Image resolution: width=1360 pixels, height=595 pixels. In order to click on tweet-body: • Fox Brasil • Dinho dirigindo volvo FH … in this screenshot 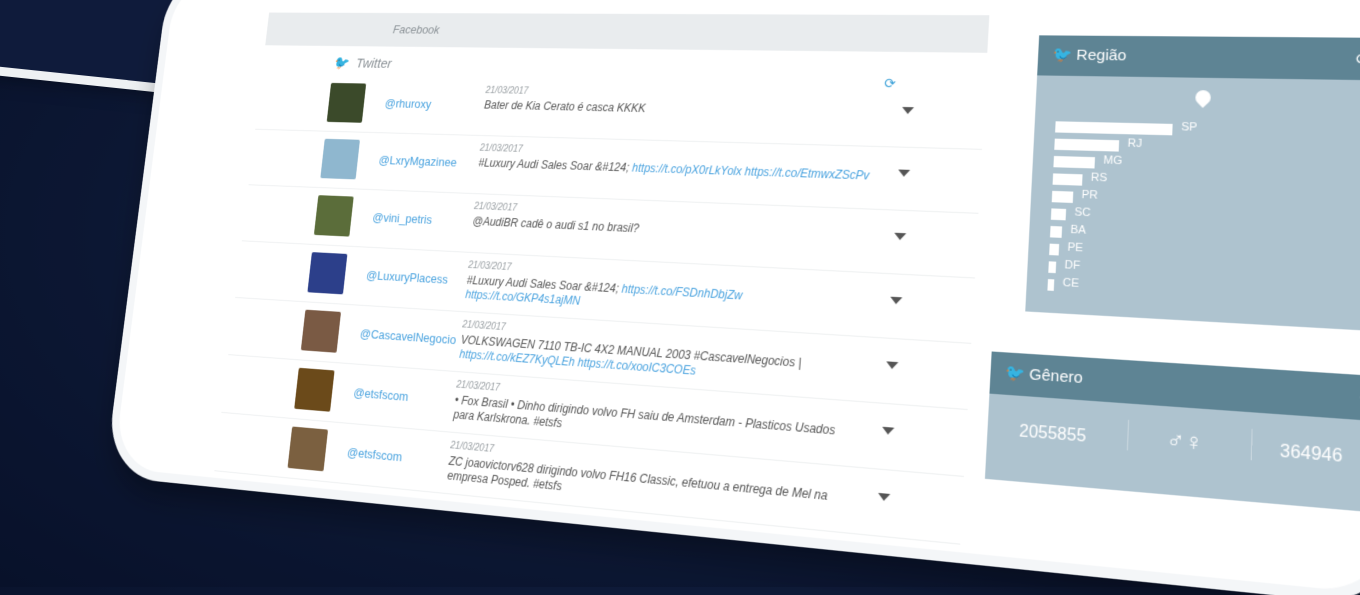, I will do `click(644, 415)`.